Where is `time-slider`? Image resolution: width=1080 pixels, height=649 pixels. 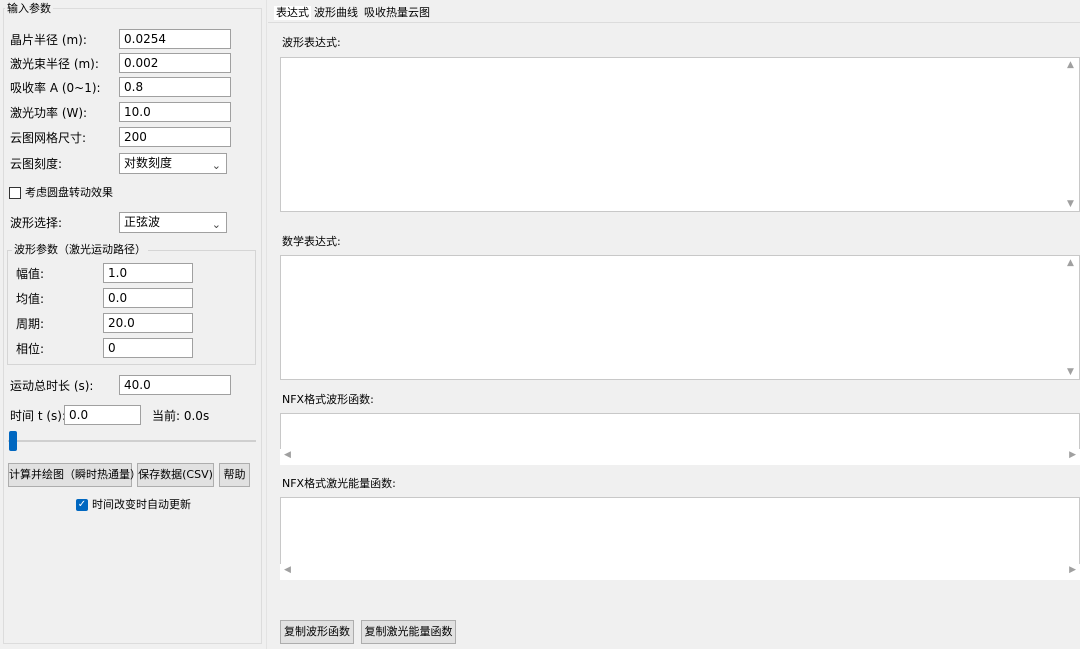
time-slider is located at coordinates (132, 441).